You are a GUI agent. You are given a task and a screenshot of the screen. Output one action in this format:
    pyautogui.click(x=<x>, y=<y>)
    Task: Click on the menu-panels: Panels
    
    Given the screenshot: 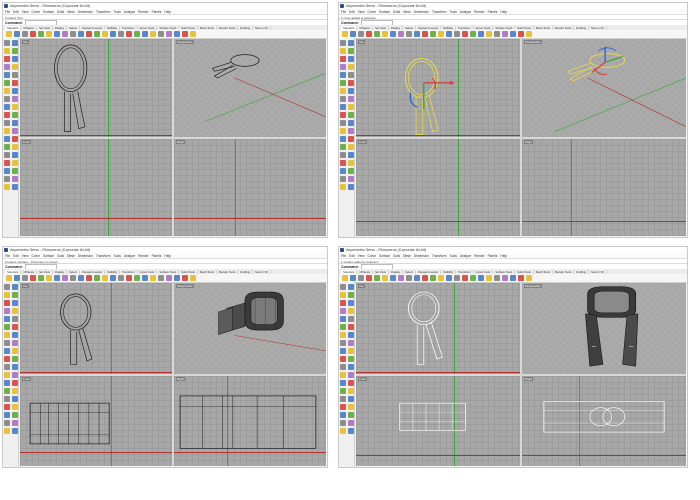 What is the action you would take?
    pyautogui.click(x=157, y=12)
    